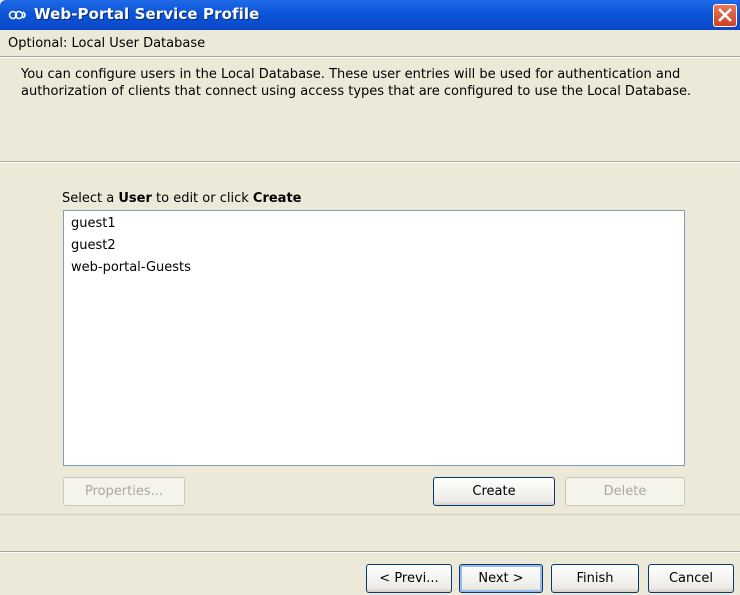  What do you see at coordinates (93, 245) in the screenshot?
I see `list-item: guest2` at bounding box center [93, 245].